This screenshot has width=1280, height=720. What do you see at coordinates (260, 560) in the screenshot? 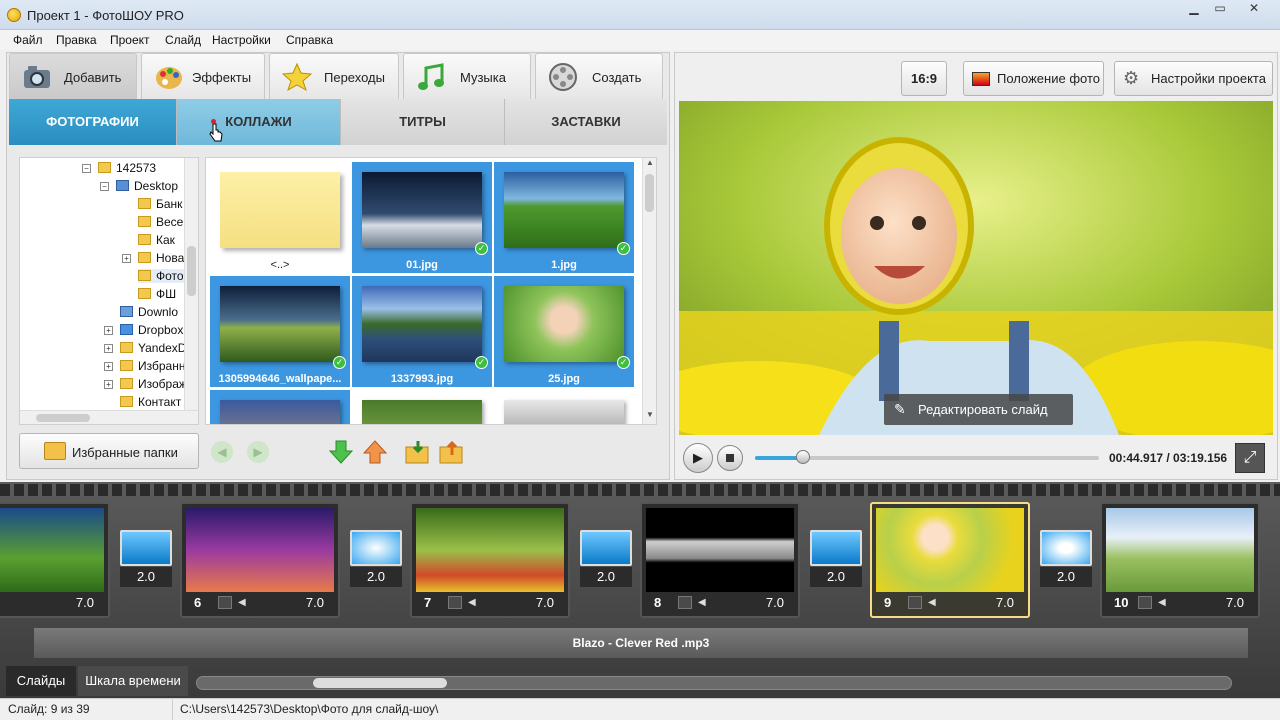
I see `slide-thumb: 6 ◀ 7.0` at bounding box center [260, 560].